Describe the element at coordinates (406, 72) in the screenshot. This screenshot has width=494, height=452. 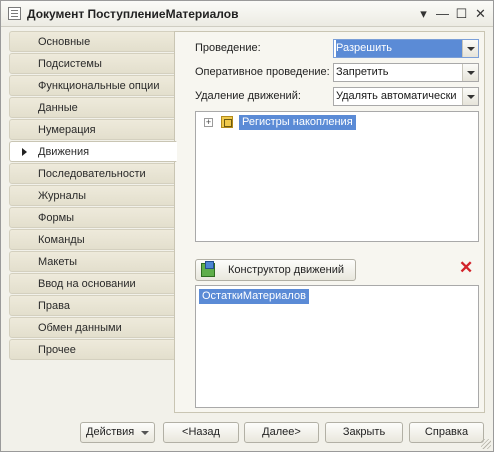
I see `realtime-posting-select: Запретить` at that location.